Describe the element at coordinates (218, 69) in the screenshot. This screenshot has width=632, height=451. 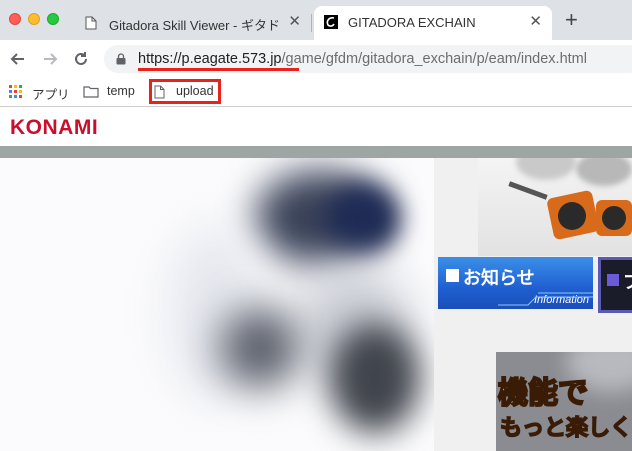
I see `url-underline-annotation` at that location.